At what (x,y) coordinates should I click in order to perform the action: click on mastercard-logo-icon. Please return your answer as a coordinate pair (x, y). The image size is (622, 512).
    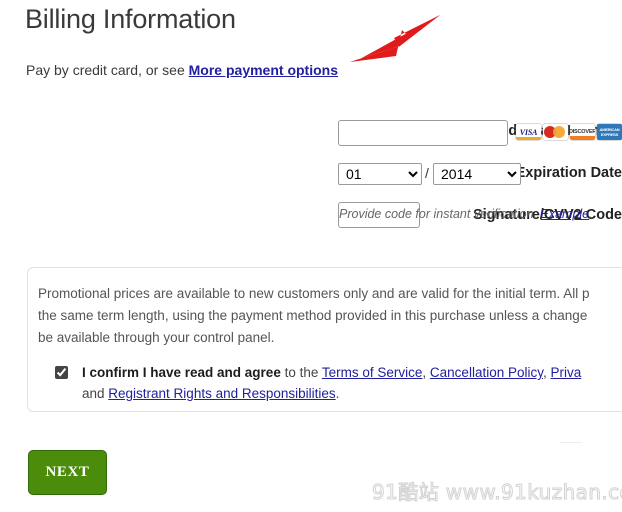
    Looking at the image, I should click on (555, 132).